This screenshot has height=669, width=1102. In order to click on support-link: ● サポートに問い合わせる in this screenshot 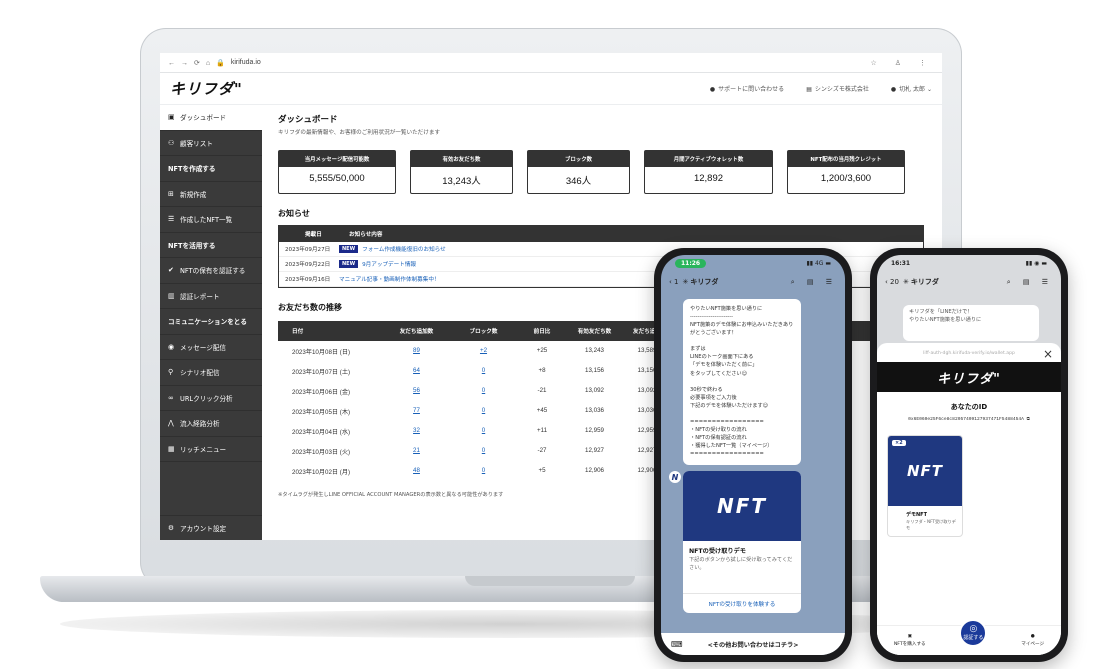, I will do `click(747, 88)`.